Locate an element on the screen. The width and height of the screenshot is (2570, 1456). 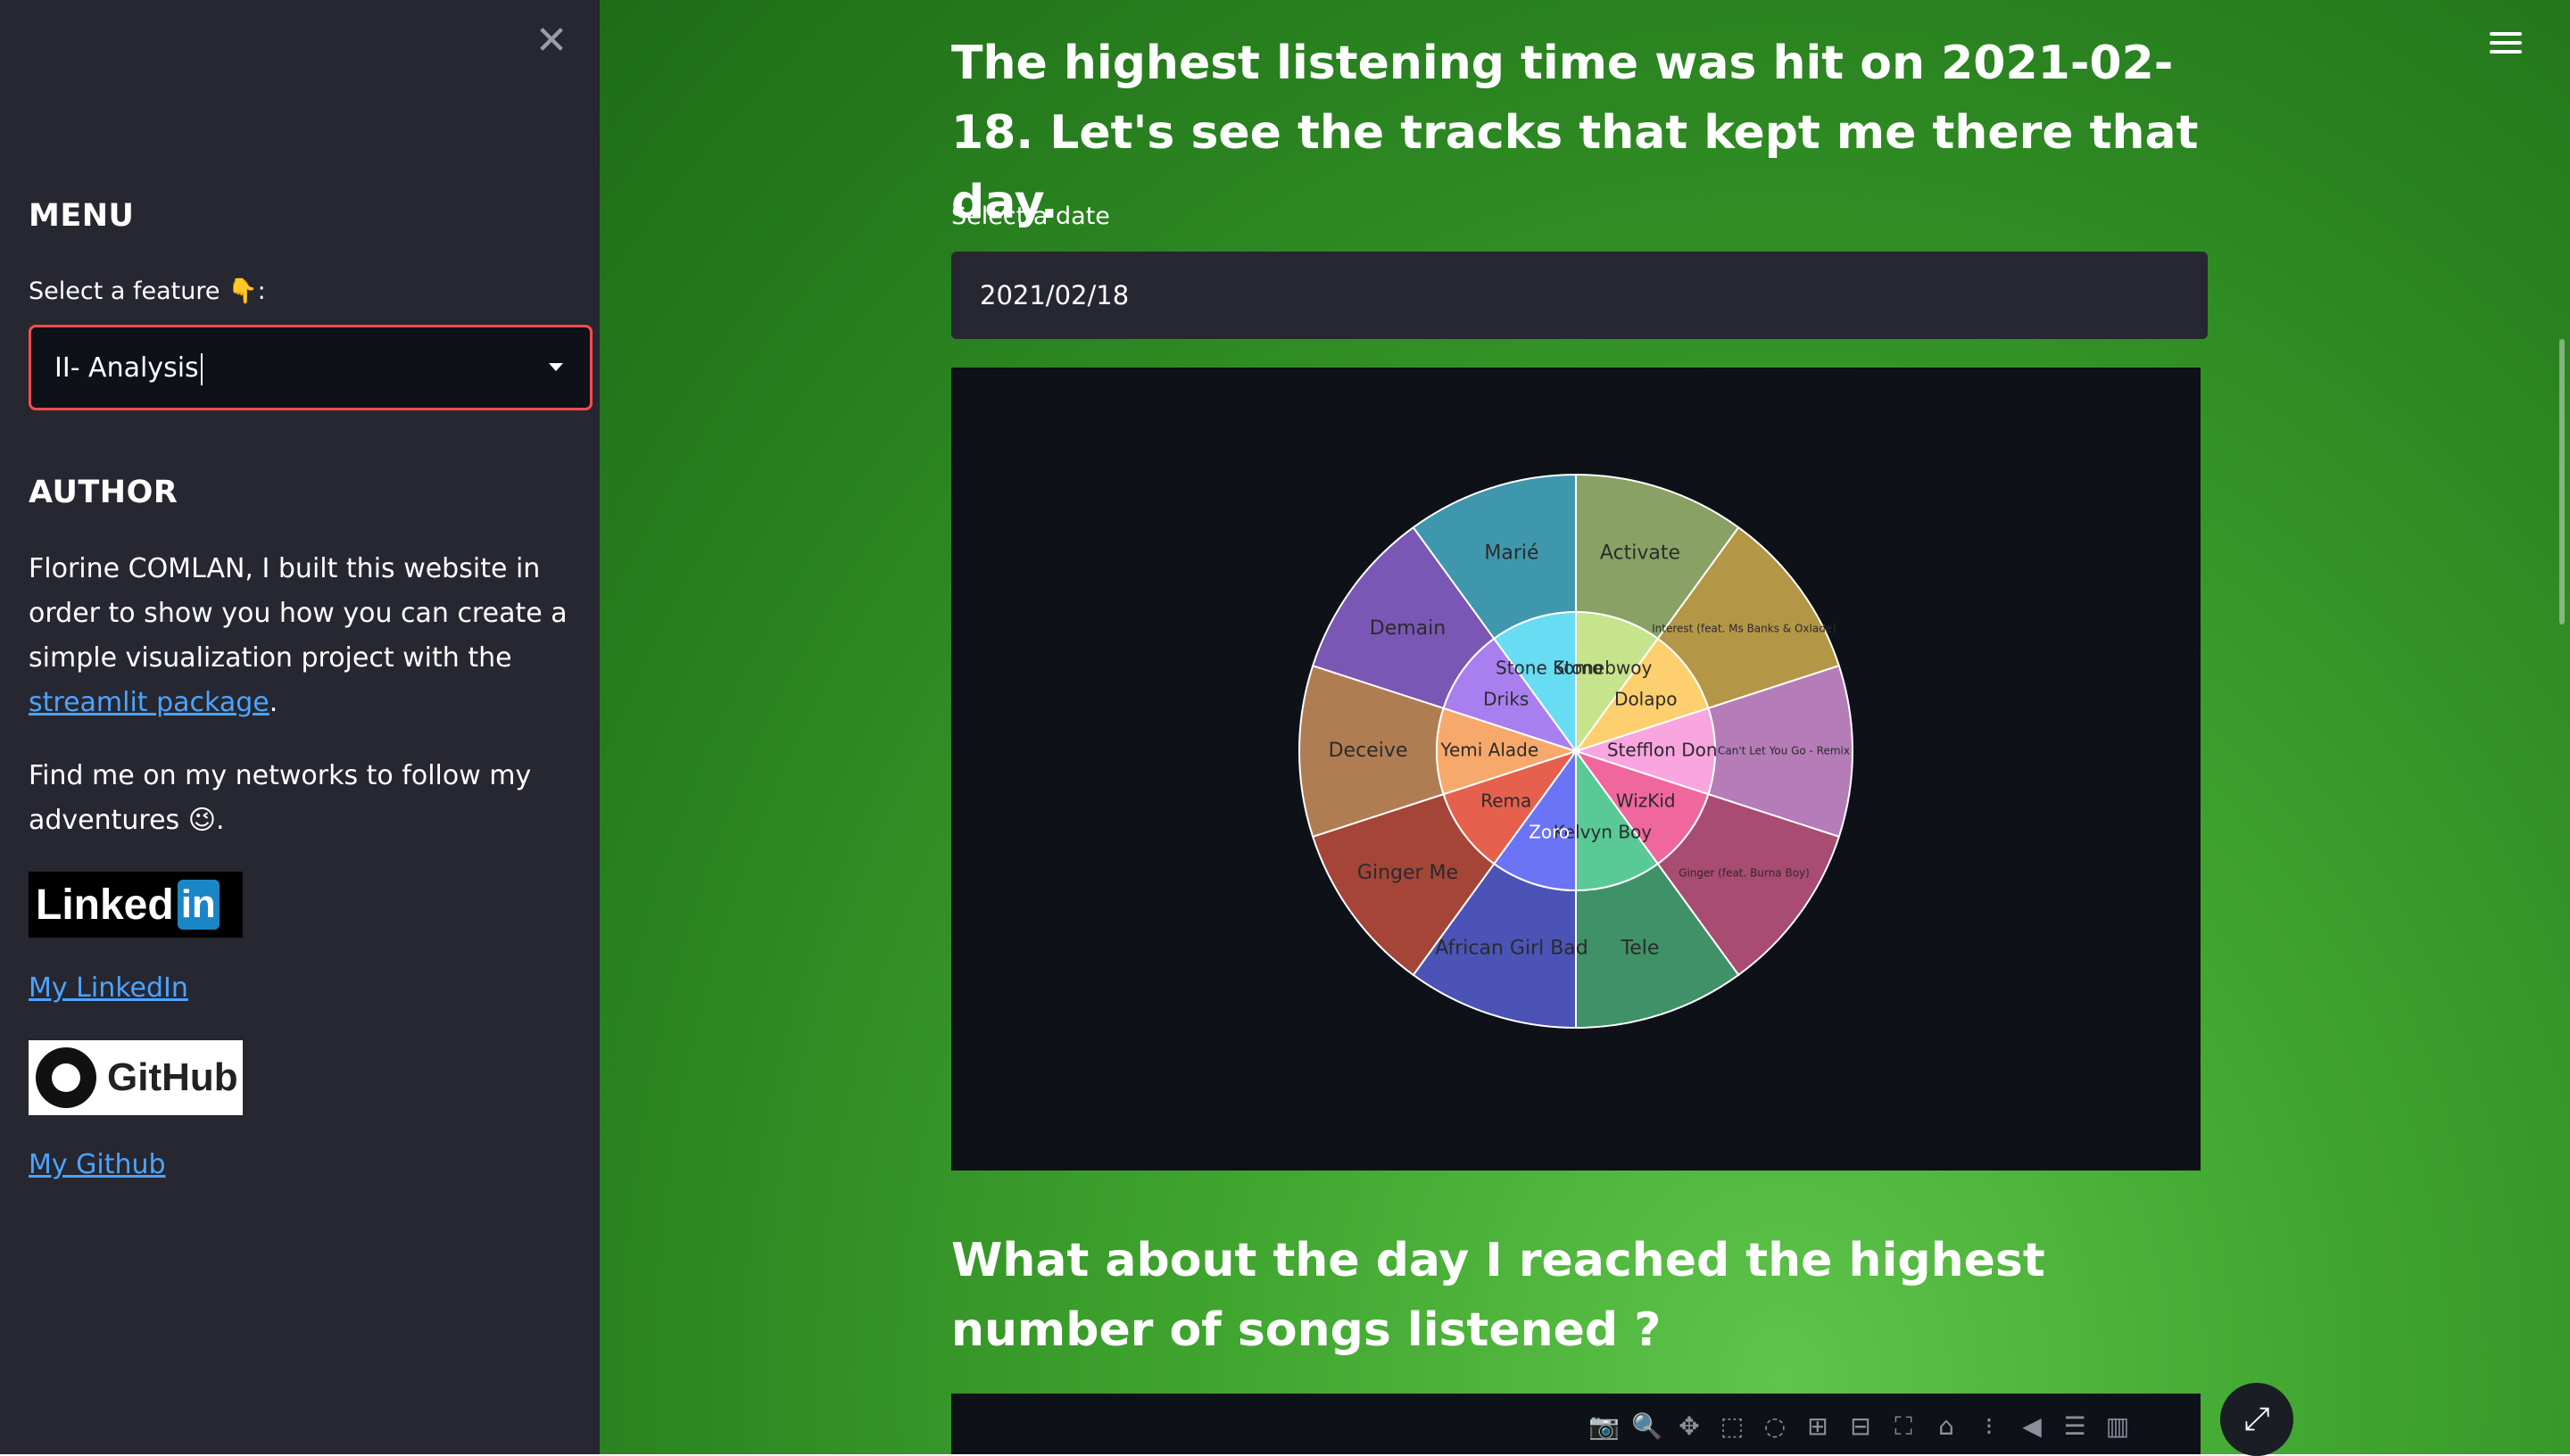
sunburst-track-label: Can't Let You Go - Remix is located at coordinates (1784, 751).